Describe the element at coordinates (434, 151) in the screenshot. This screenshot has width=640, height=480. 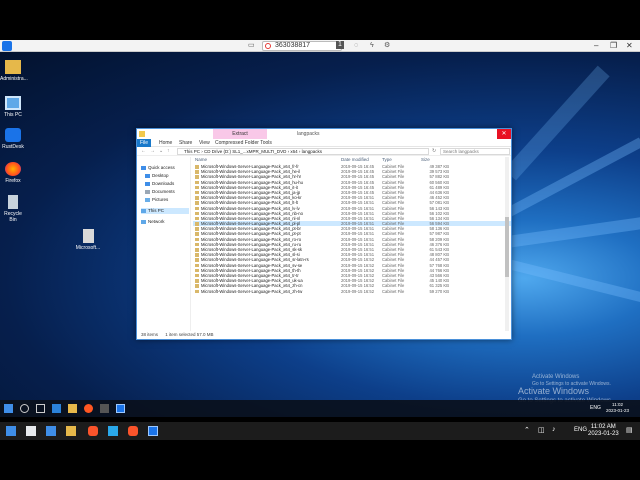
I see `refresh-icon: ↻` at that location.